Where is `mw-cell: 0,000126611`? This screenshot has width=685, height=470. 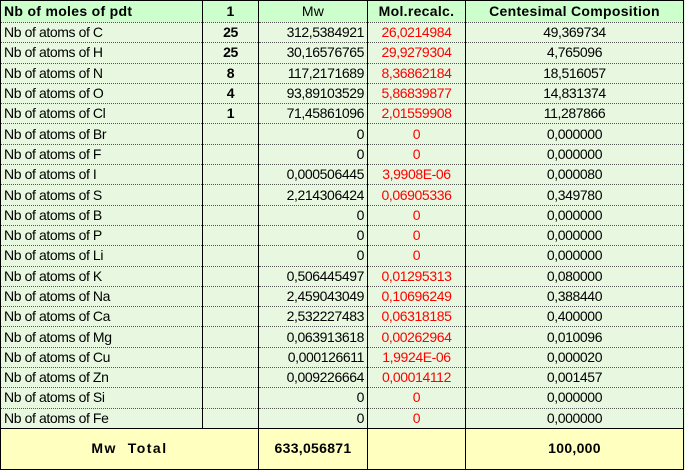
mw-cell: 0,000126611 is located at coordinates (313, 358).